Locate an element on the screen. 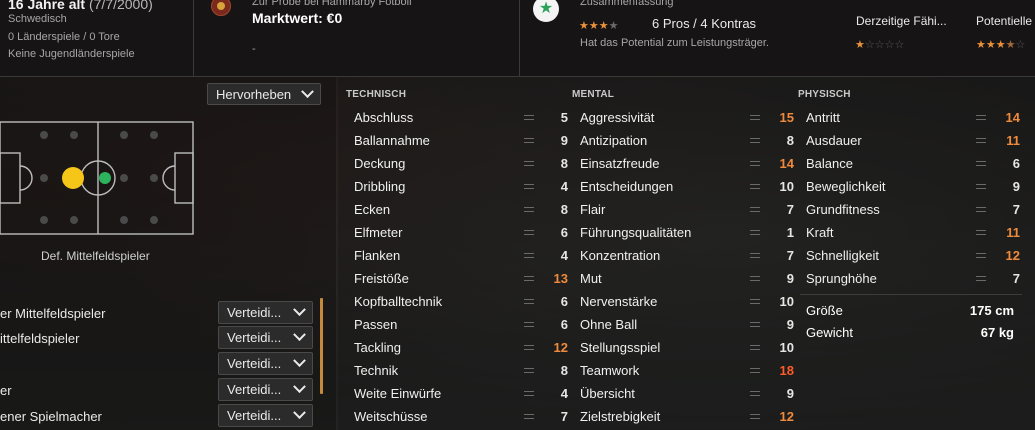 The height and width of the screenshot is (430, 1035). attribute-row: Deckung 8 is located at coordinates (461, 163).